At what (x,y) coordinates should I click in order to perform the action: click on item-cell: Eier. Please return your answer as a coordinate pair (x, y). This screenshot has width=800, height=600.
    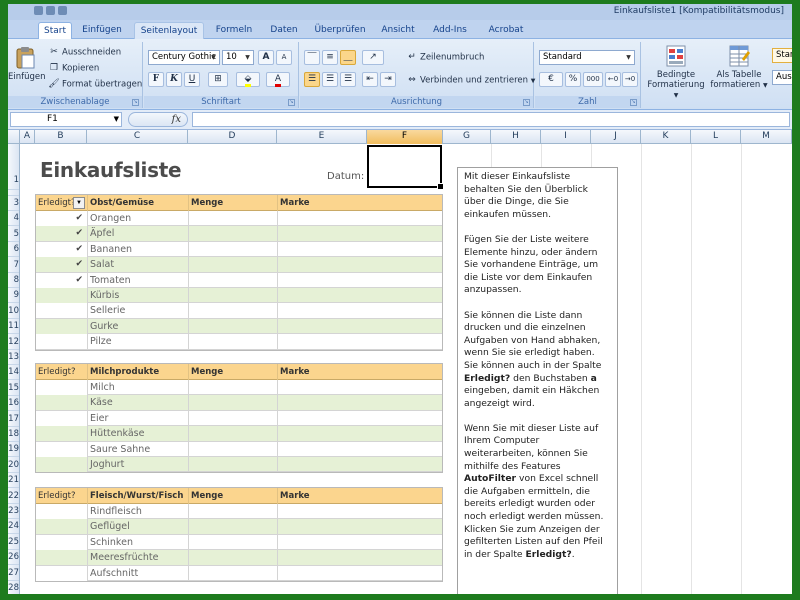
    Looking at the image, I should click on (138, 418).